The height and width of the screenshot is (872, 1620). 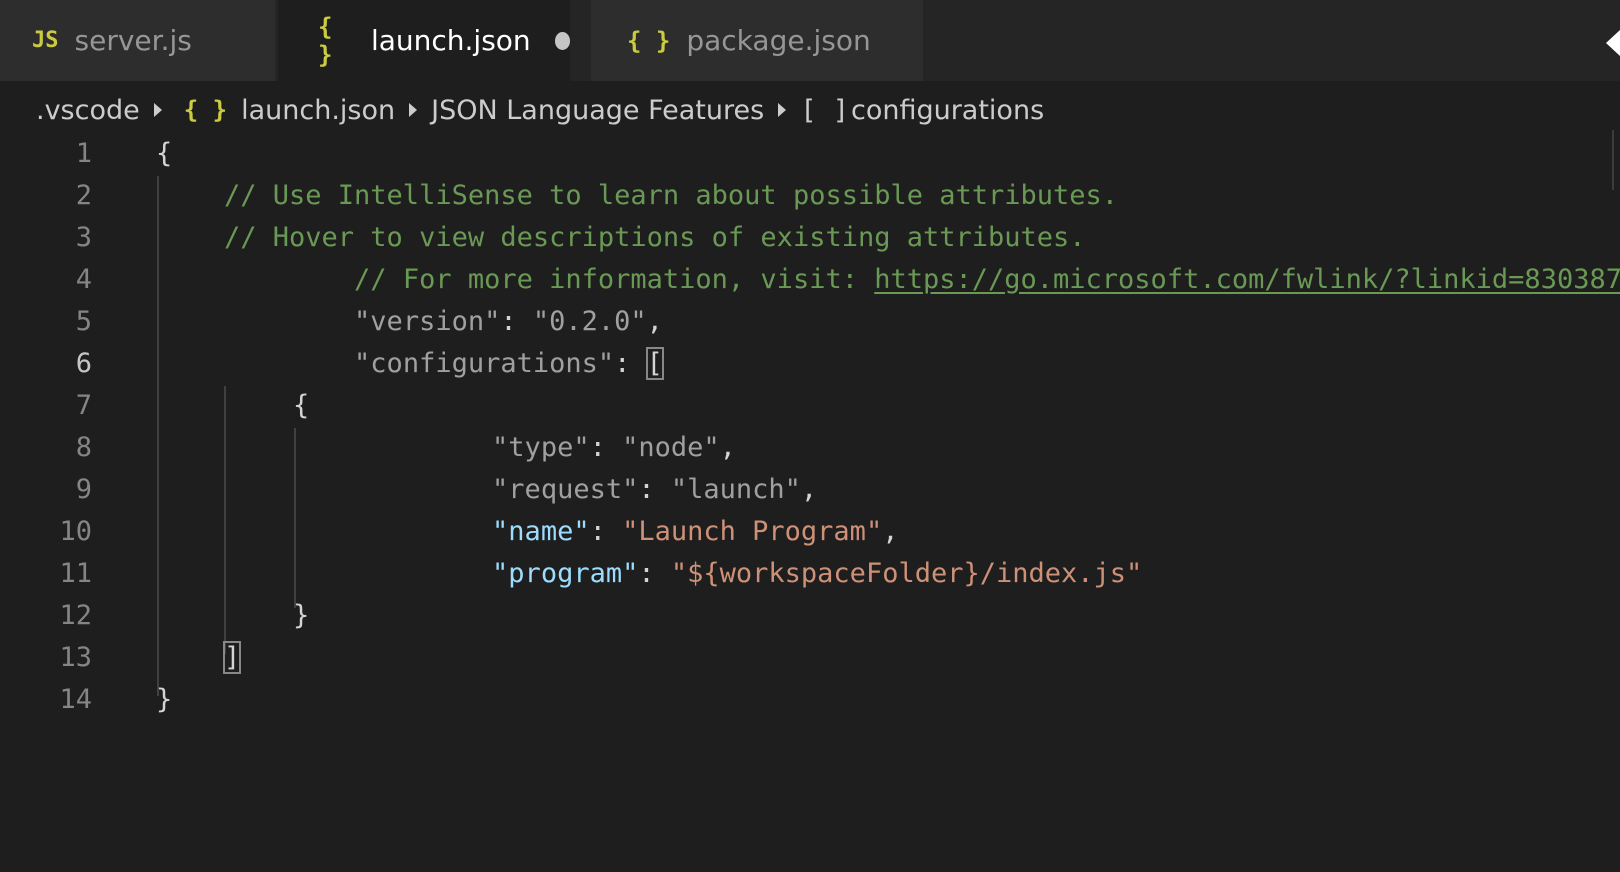 I want to click on tab-package-json: { } package.json, so click(x=757, y=40).